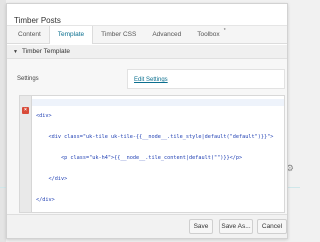  I want to click on tab-template-label: Template, so click(71, 34).